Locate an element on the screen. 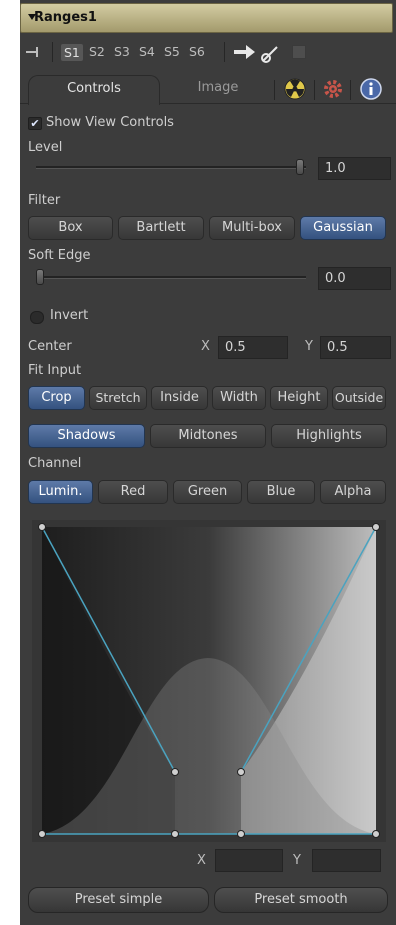 This screenshot has height=925, width=396. channel-luminance-button: Lumin. is located at coordinates (60, 492).